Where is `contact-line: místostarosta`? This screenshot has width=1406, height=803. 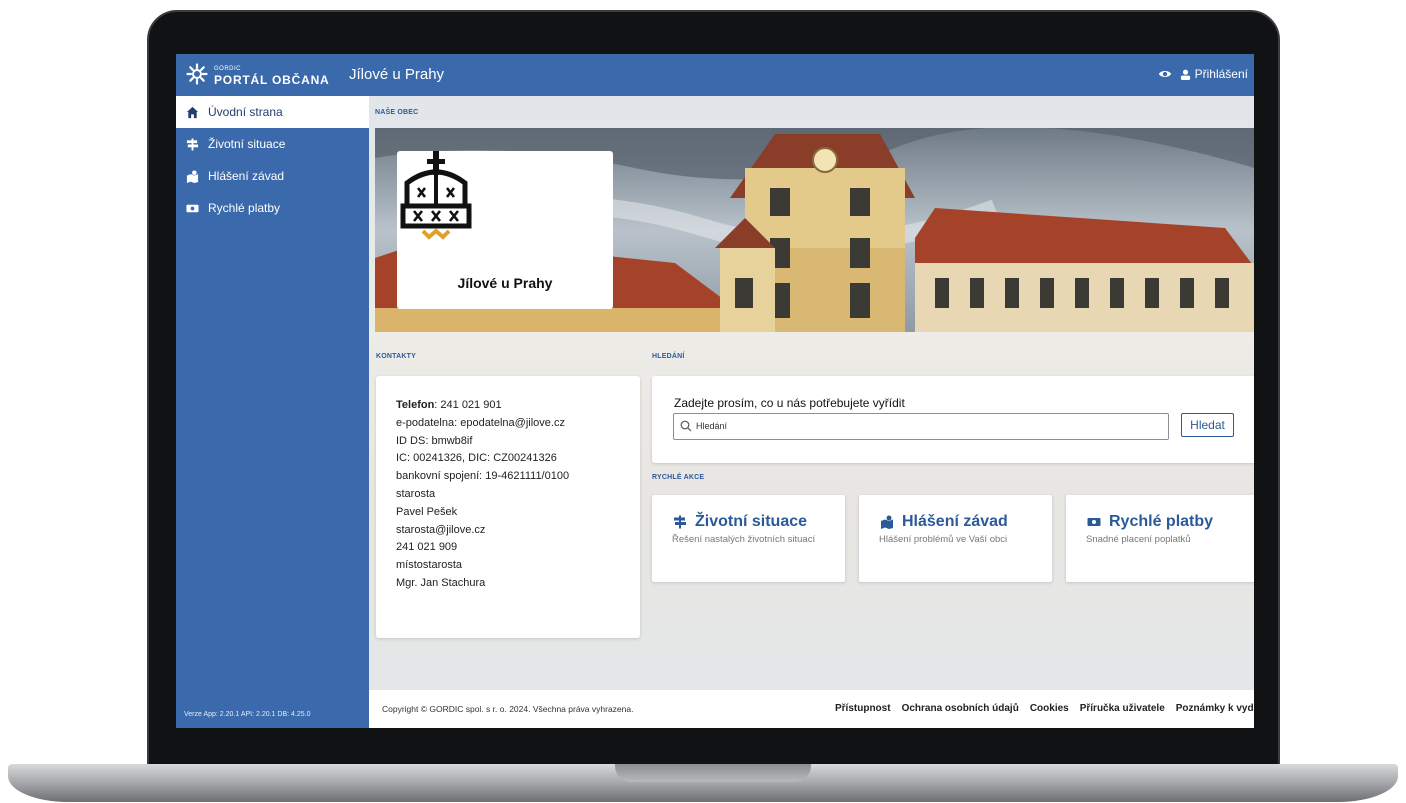 contact-line: místostarosta is located at coordinates (429, 565).